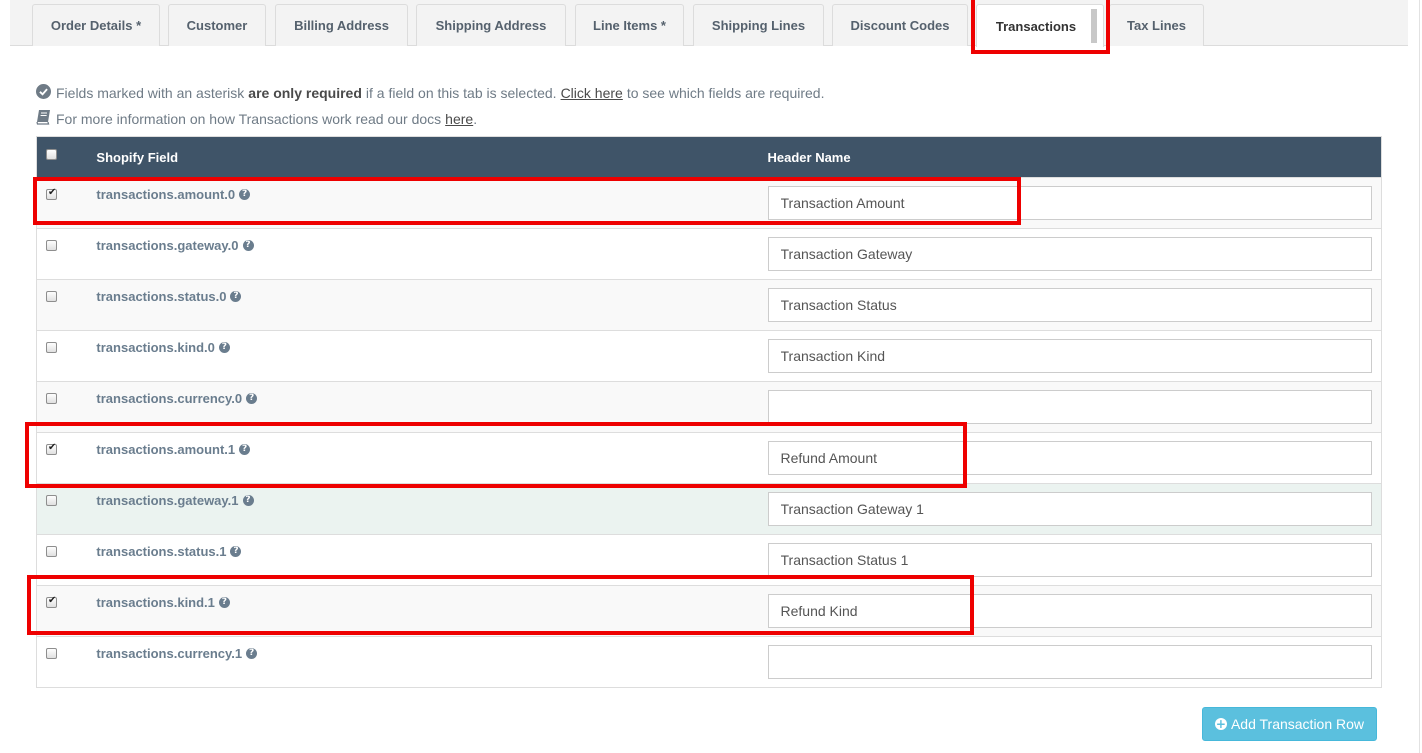 This screenshot has width=1422, height=753. I want to click on tab-label: Tax Lines, so click(1156, 25).